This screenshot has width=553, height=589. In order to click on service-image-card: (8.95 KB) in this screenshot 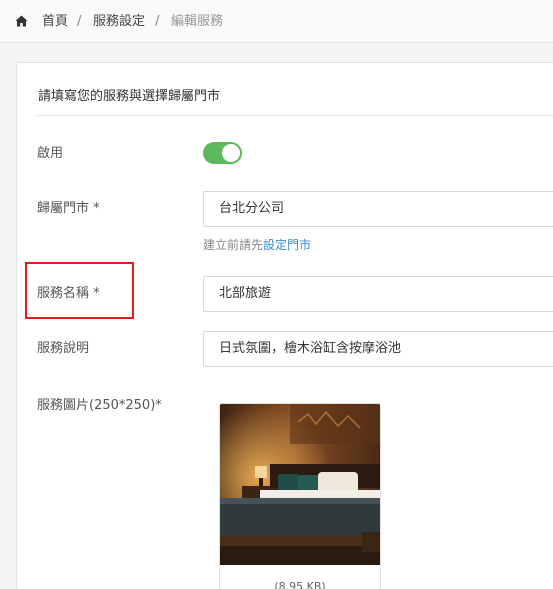, I will do `click(300, 496)`.